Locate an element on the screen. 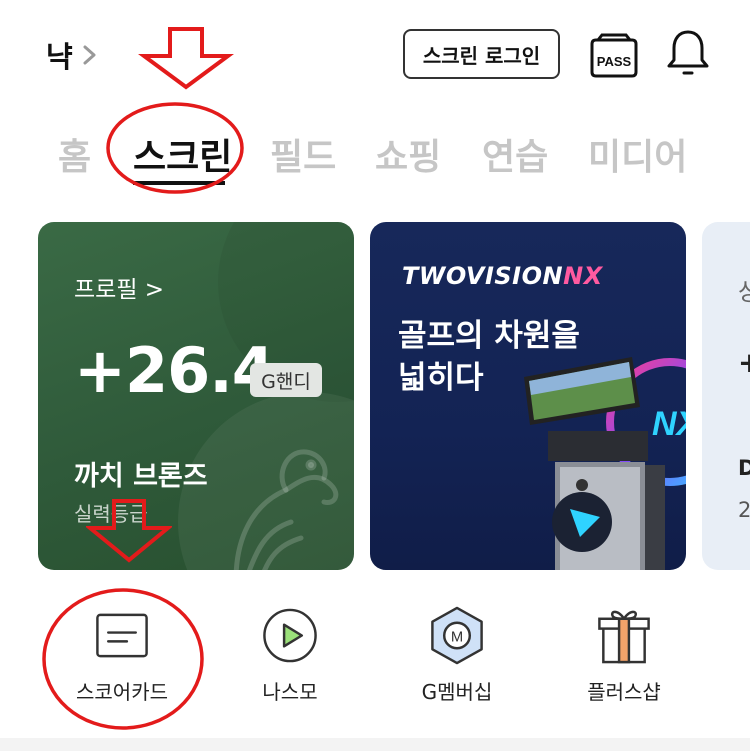 The width and height of the screenshot is (750, 751). svg-text: M is located at coordinates (457, 637).